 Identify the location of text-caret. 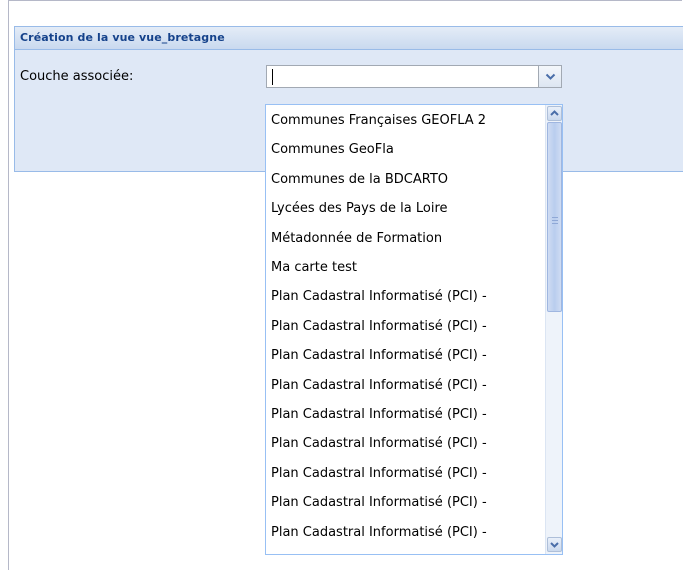
(272, 77).